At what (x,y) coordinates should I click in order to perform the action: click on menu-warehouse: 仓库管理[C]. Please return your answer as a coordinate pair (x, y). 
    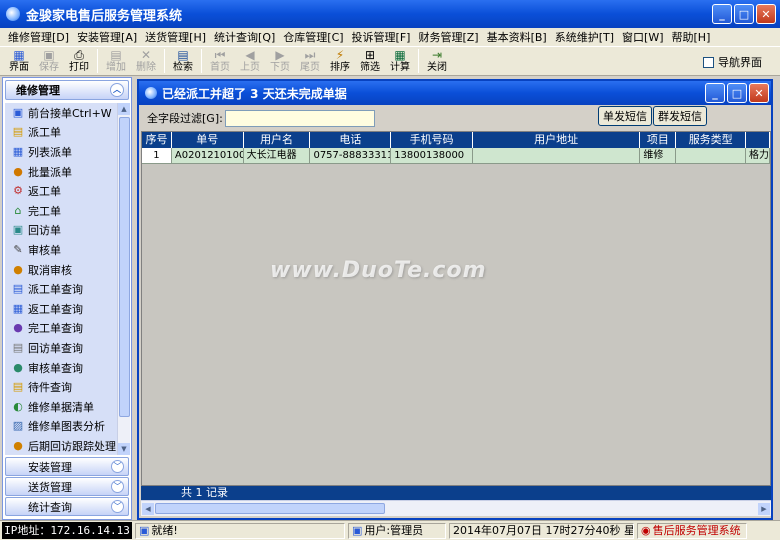
    Looking at the image, I should click on (313, 37).